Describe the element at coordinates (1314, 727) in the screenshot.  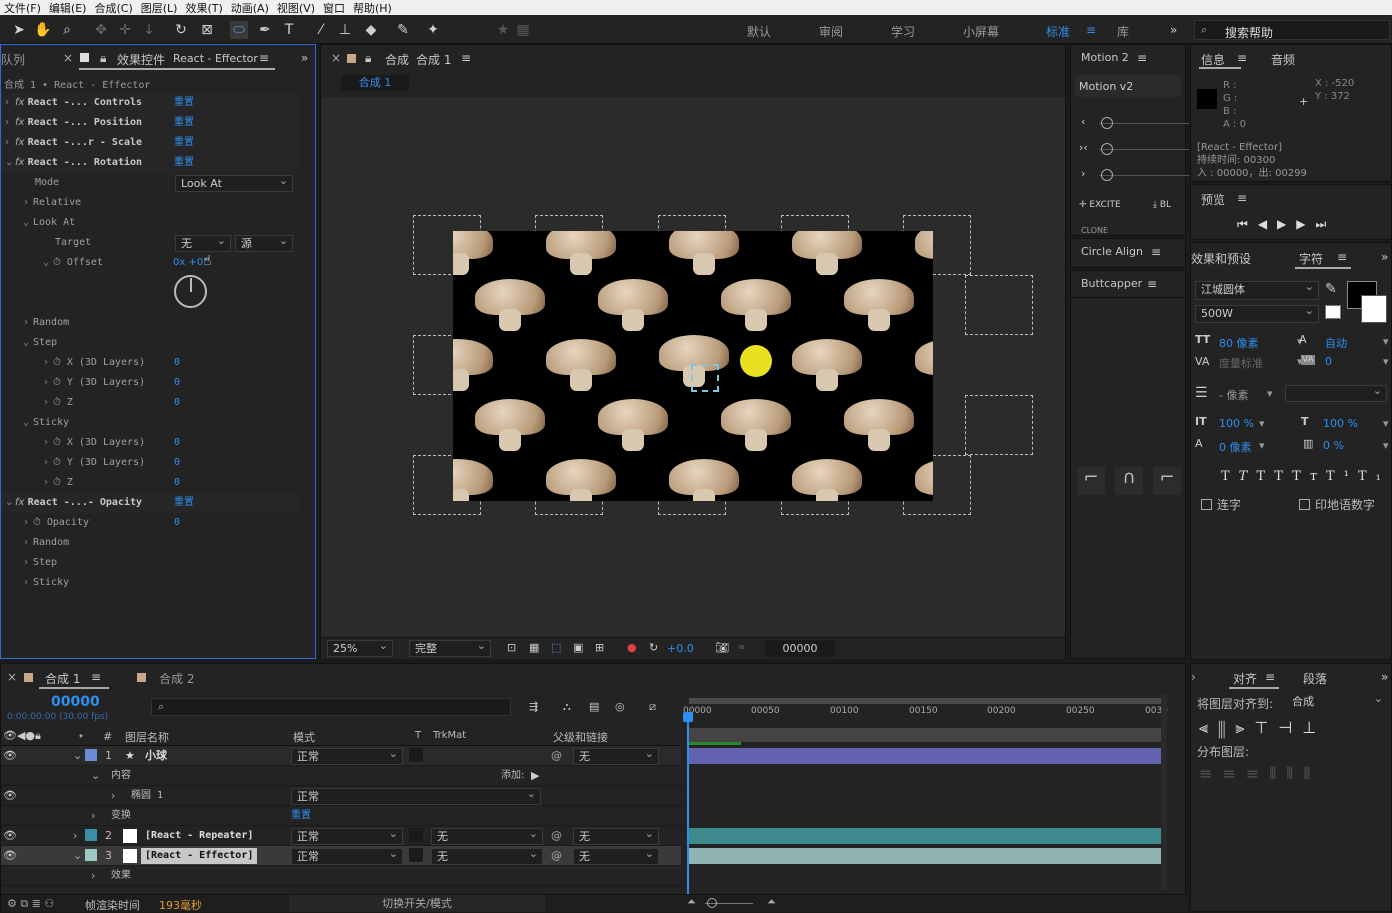
I see `align-bottom-icon: ⊥` at that location.